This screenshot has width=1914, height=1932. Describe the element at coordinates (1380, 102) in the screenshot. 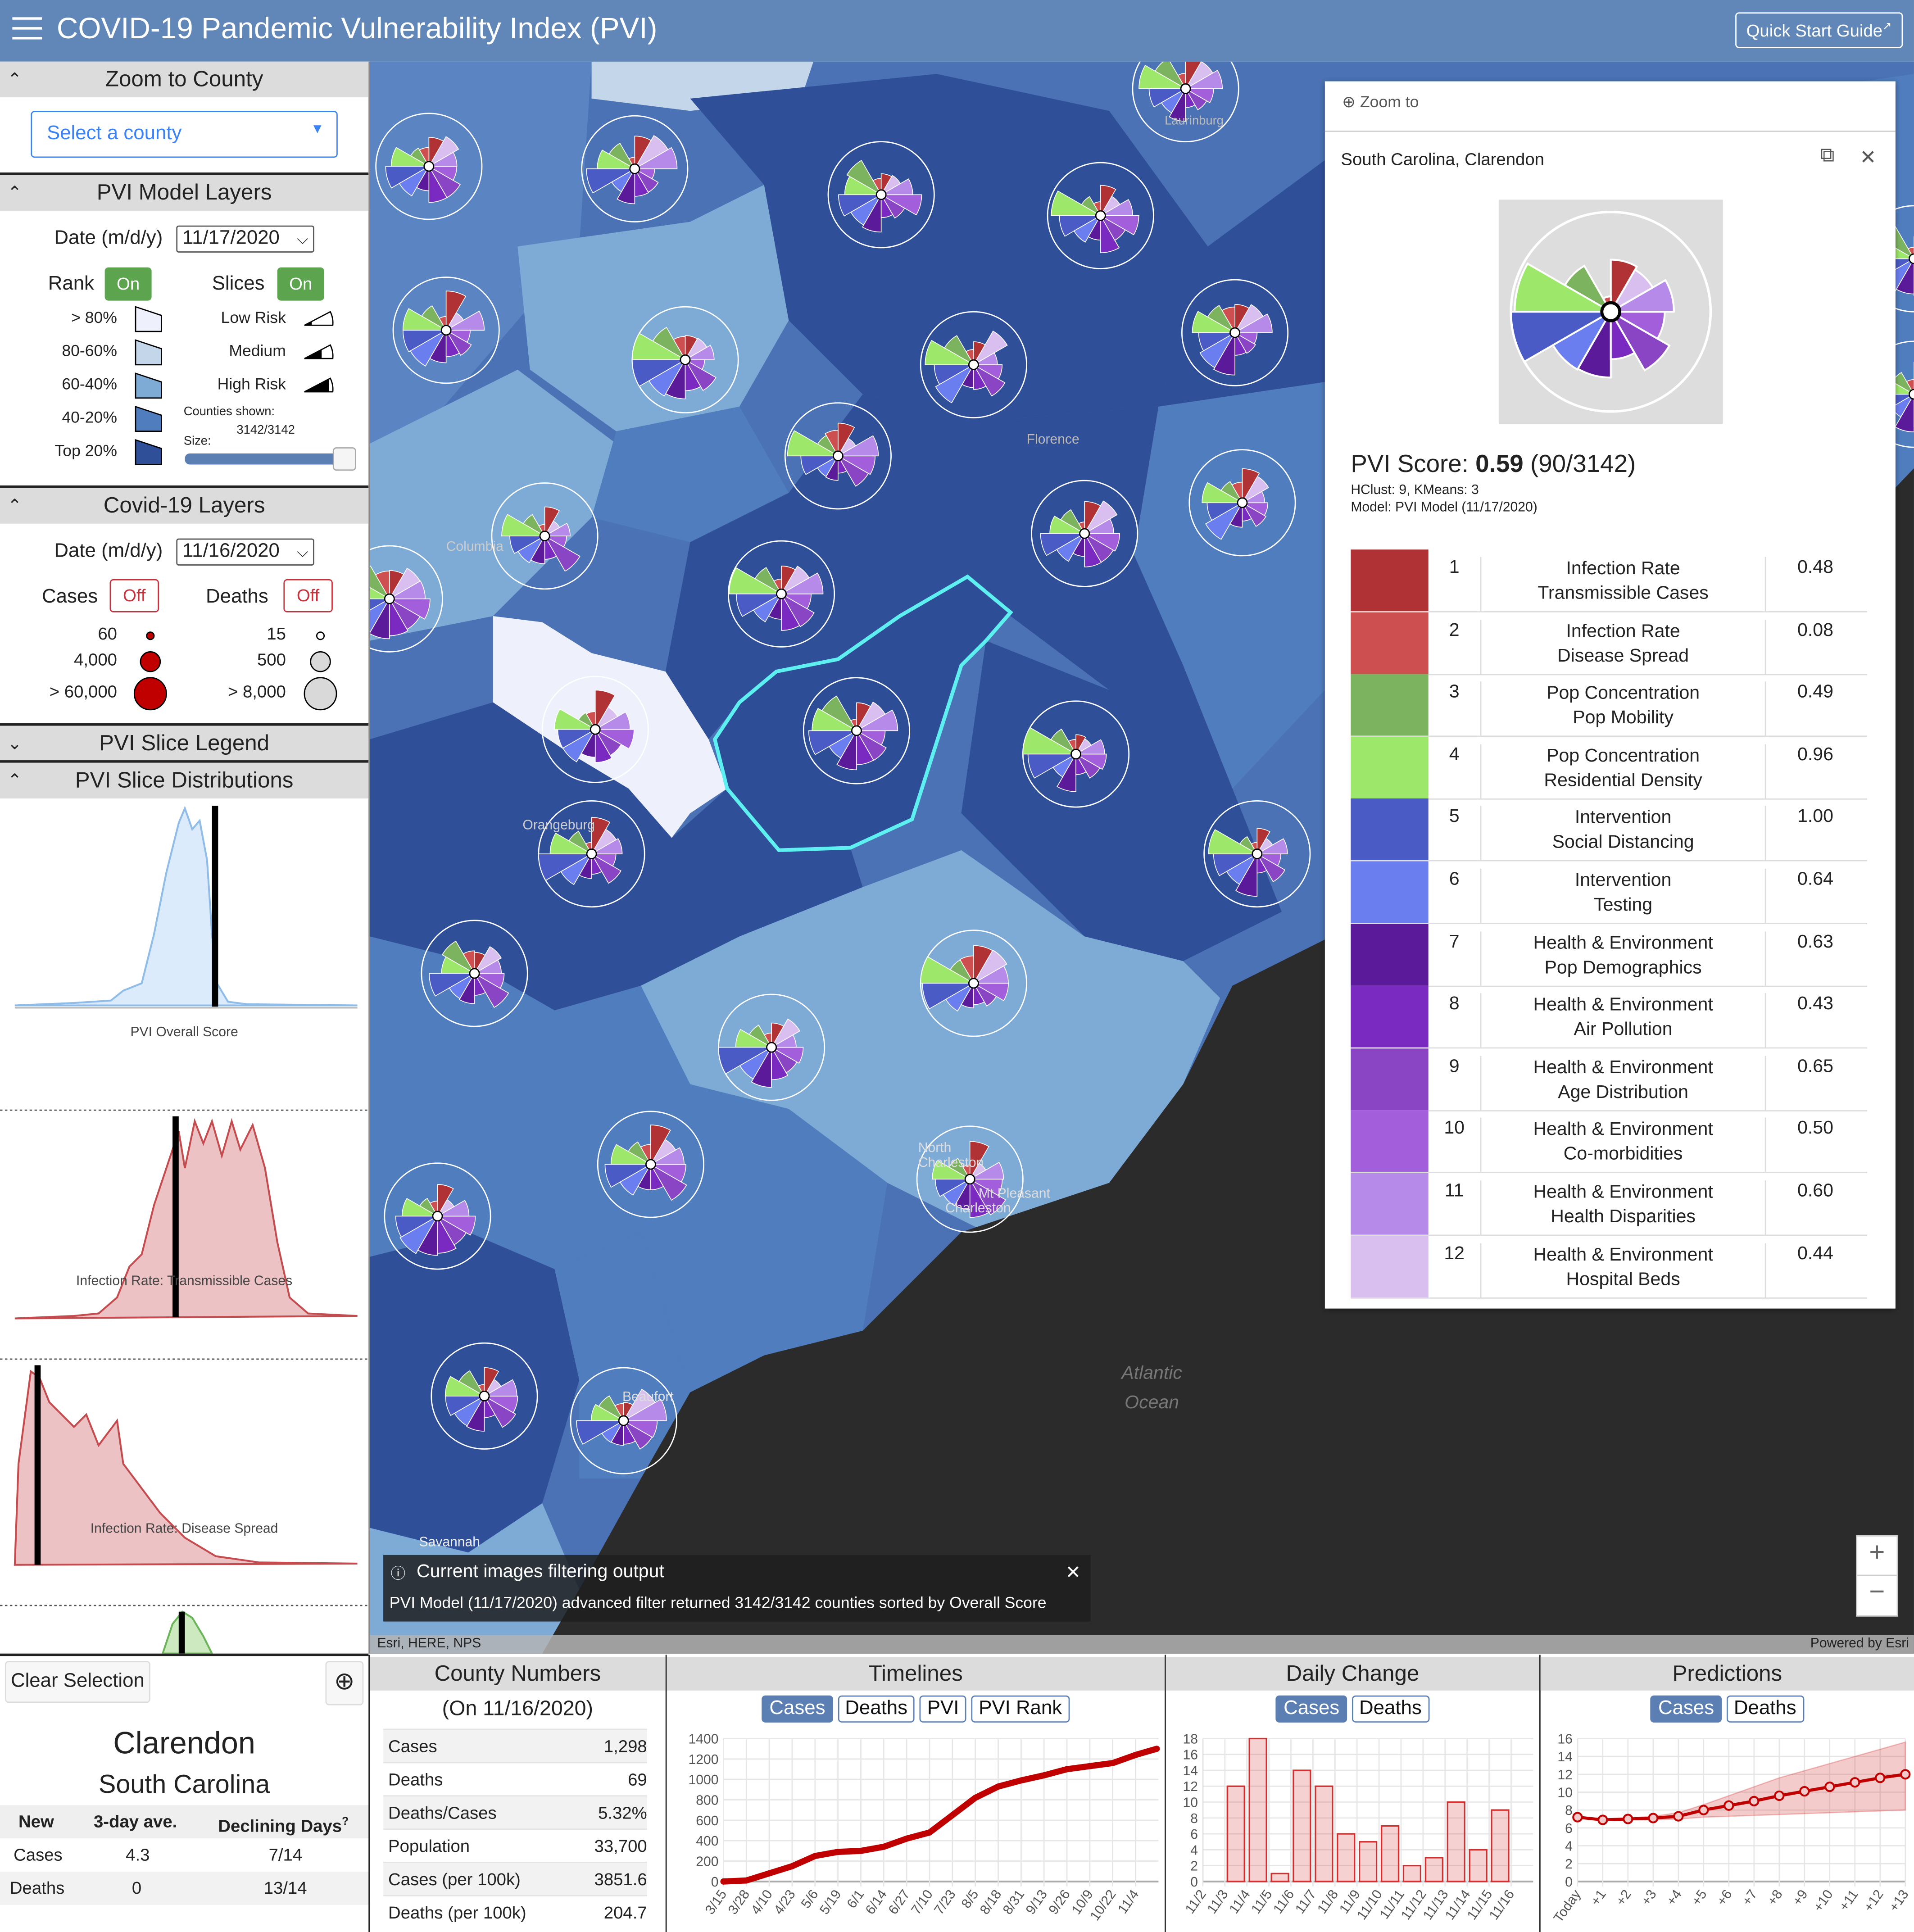

I see `zoom-to-action: ⊕ Zoom to` at that location.